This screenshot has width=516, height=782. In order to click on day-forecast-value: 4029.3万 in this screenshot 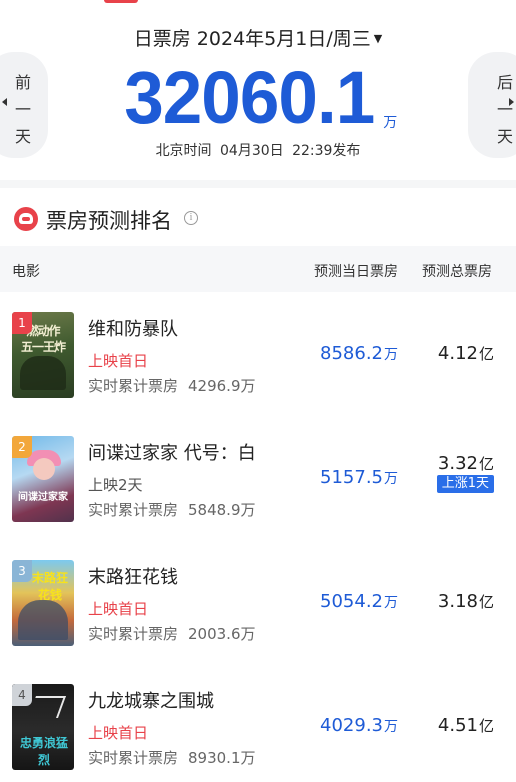, I will do `click(359, 725)`.